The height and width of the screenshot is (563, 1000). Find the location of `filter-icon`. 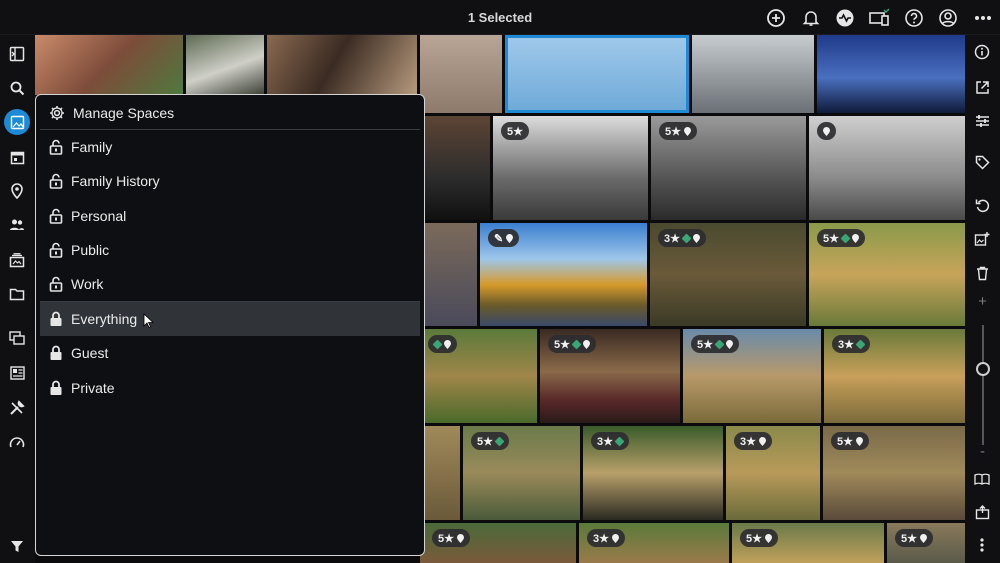

filter-icon is located at coordinates (17, 546).